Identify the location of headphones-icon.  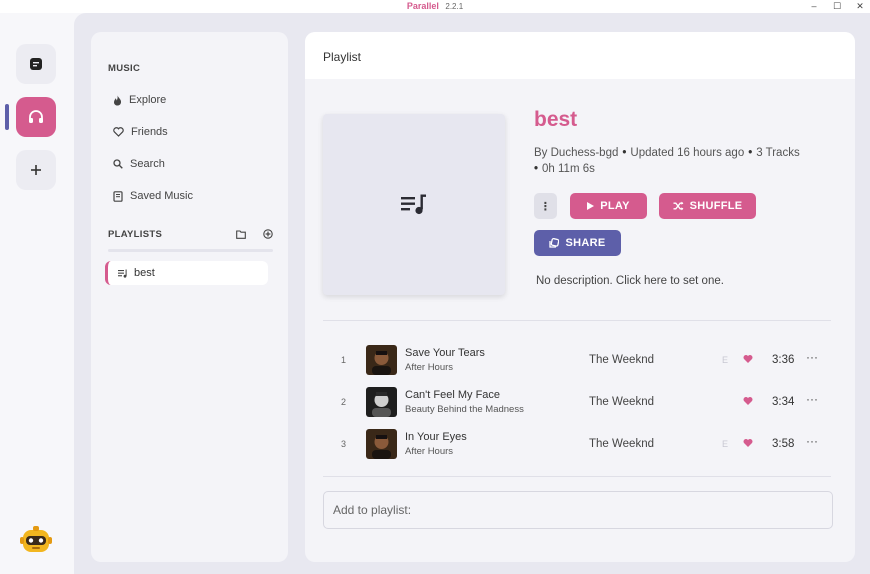
(36, 116).